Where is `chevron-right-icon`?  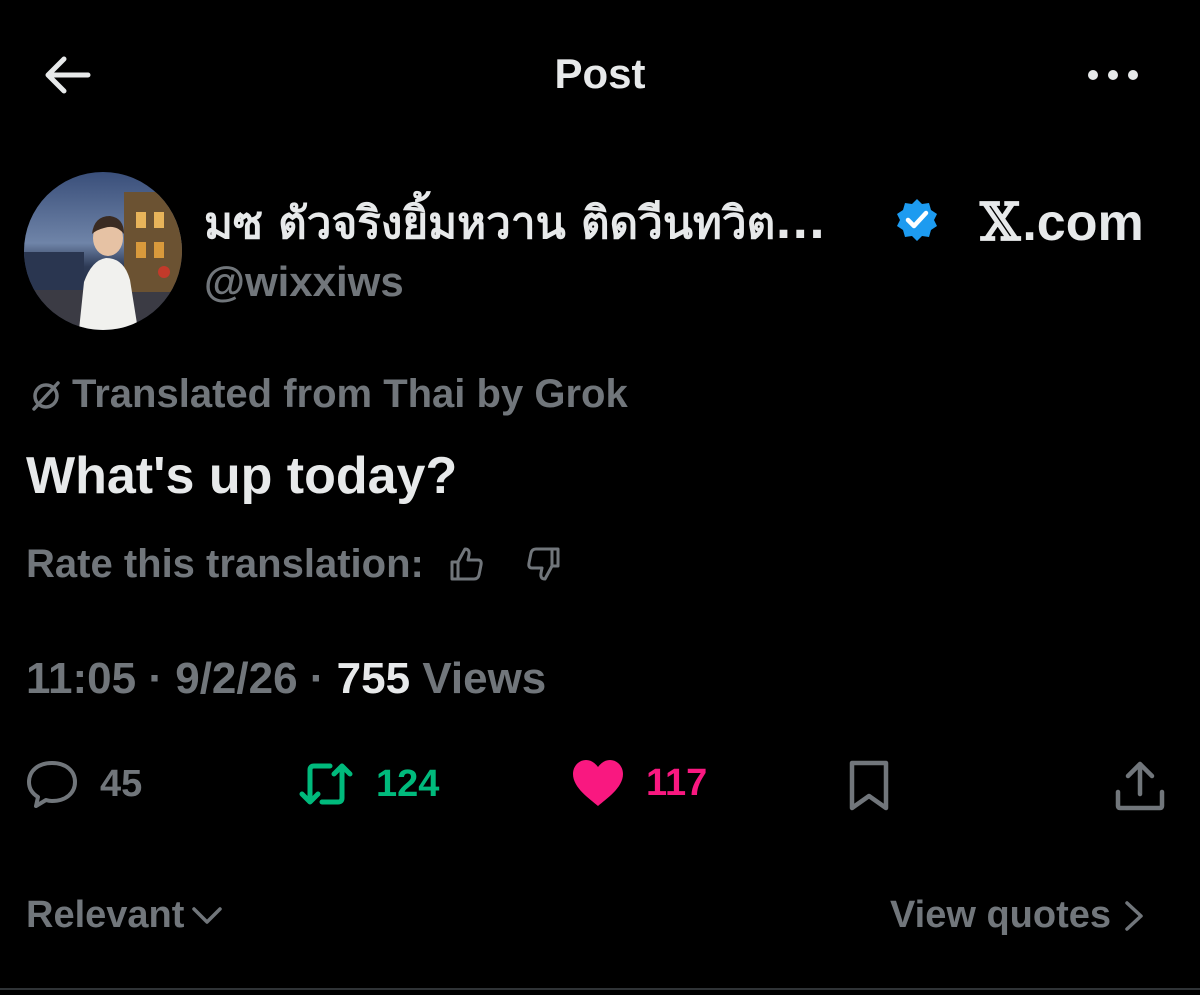 chevron-right-icon is located at coordinates (1134, 915).